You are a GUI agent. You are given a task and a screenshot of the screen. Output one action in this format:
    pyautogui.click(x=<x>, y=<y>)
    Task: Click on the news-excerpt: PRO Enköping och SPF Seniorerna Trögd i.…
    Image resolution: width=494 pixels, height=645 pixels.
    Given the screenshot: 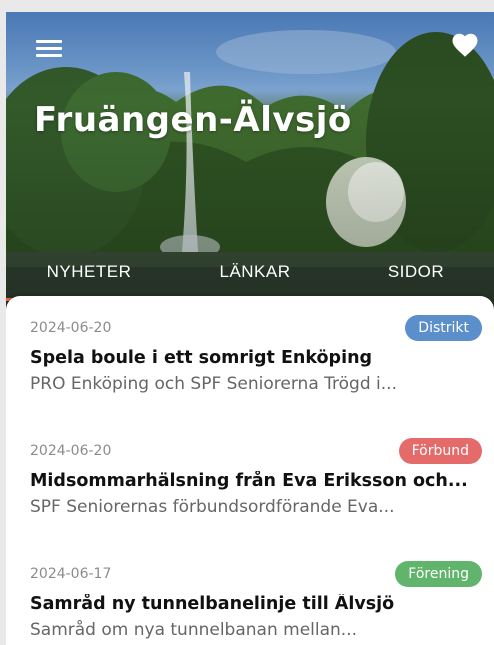 What is the action you would take?
    pyautogui.click(x=213, y=384)
    